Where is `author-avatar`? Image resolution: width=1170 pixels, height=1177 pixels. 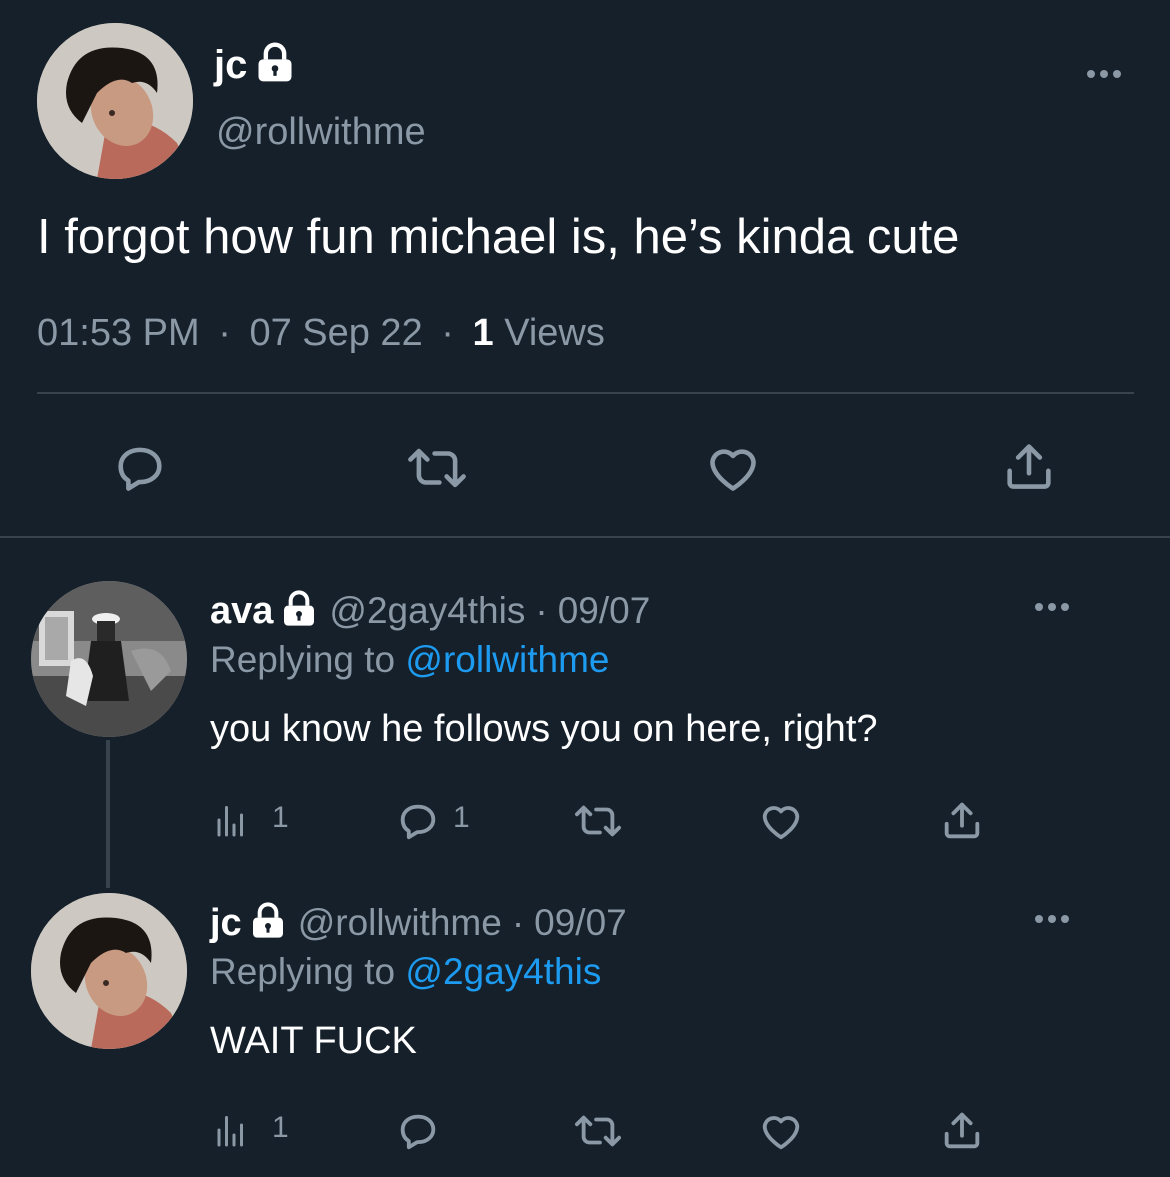 author-avatar is located at coordinates (115, 101).